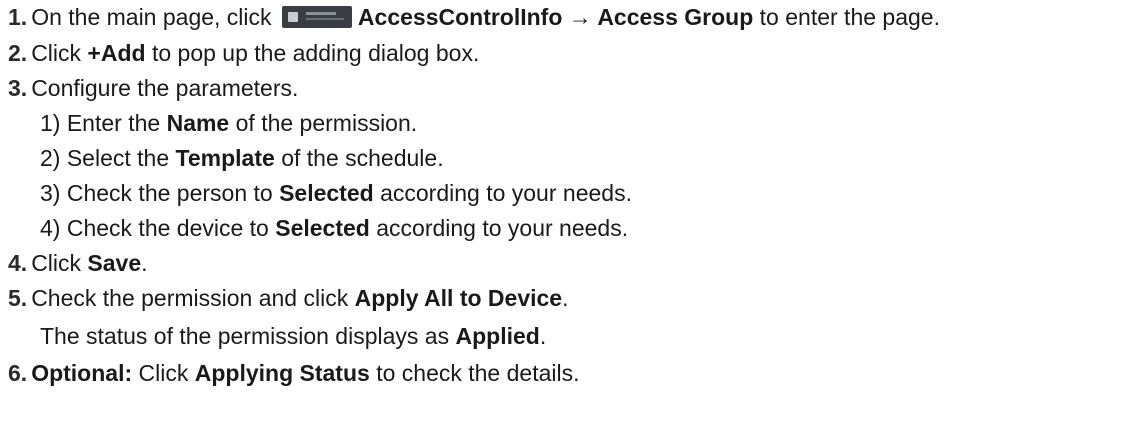 The width and height of the screenshot is (1134, 434). I want to click on result-text: ., so click(543, 336).